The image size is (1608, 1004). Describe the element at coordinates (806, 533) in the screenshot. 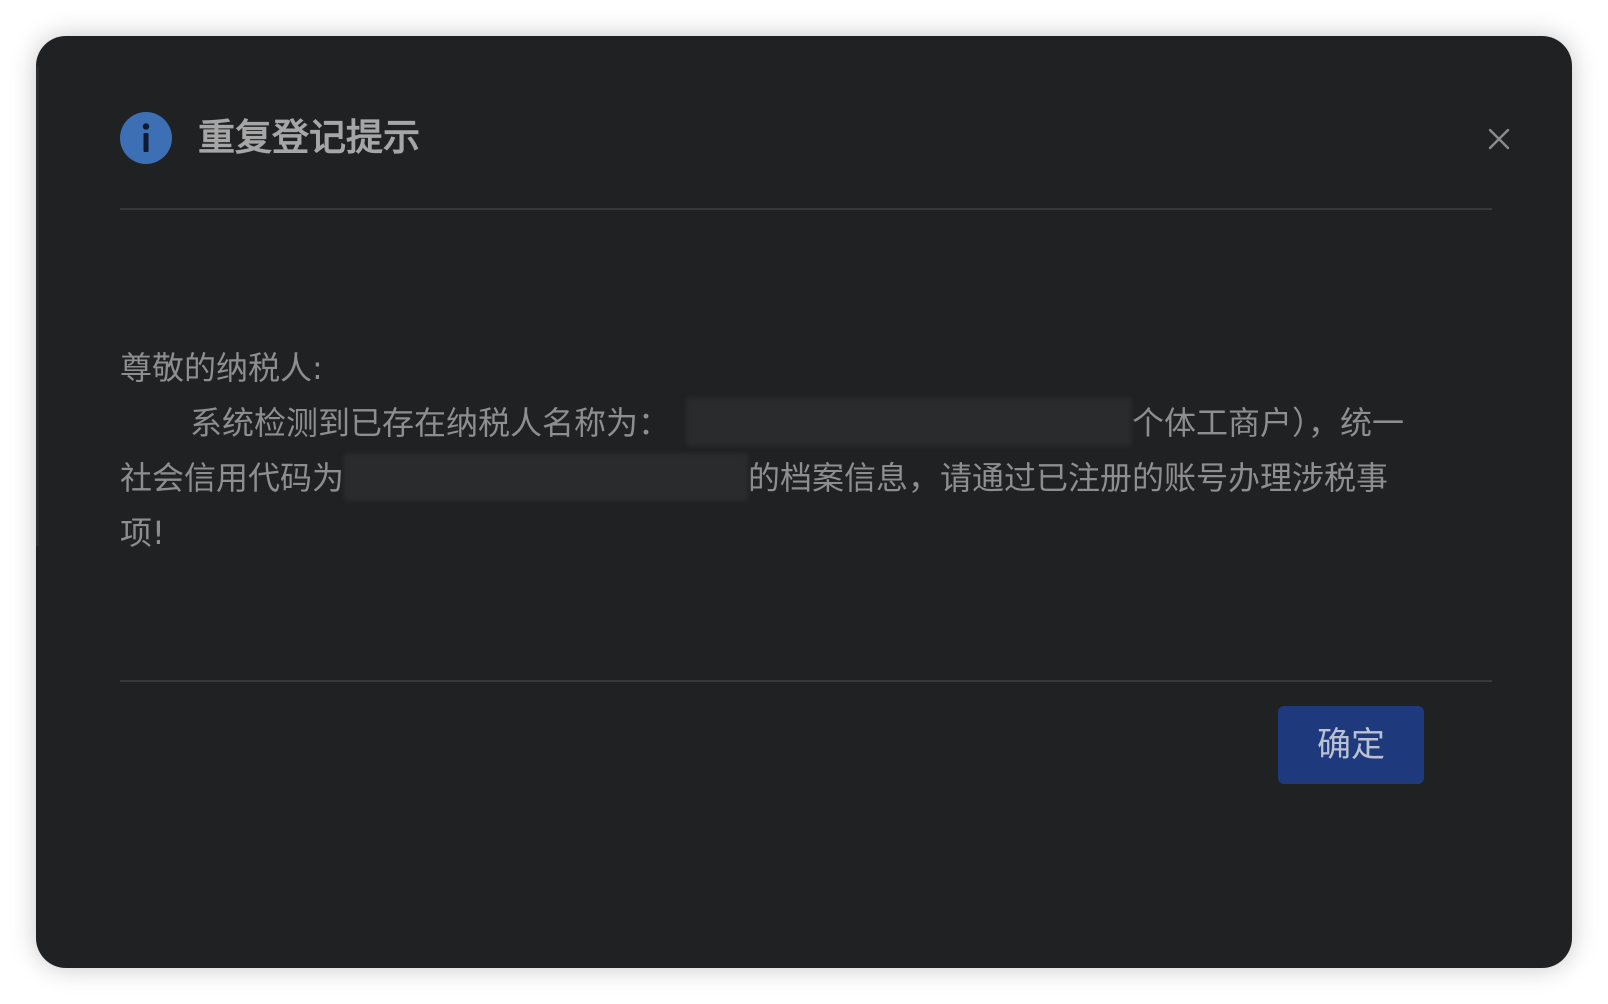

I see `message-line-4: 项!` at that location.